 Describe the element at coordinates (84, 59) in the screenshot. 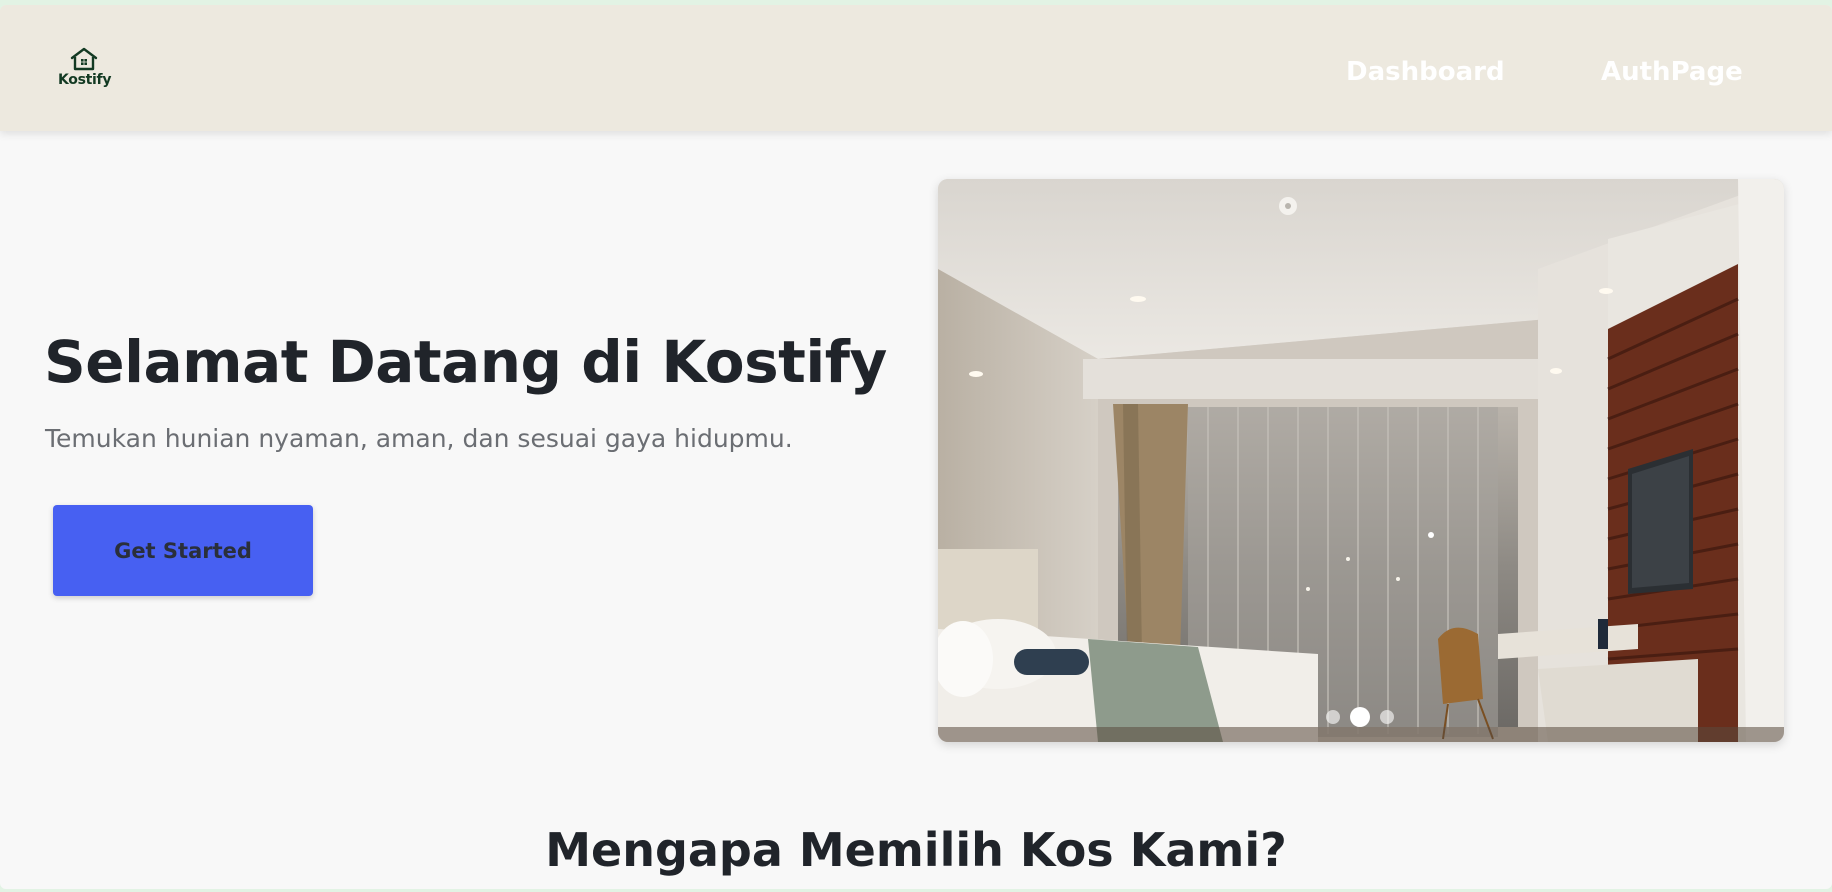

I see `house-icon` at that location.